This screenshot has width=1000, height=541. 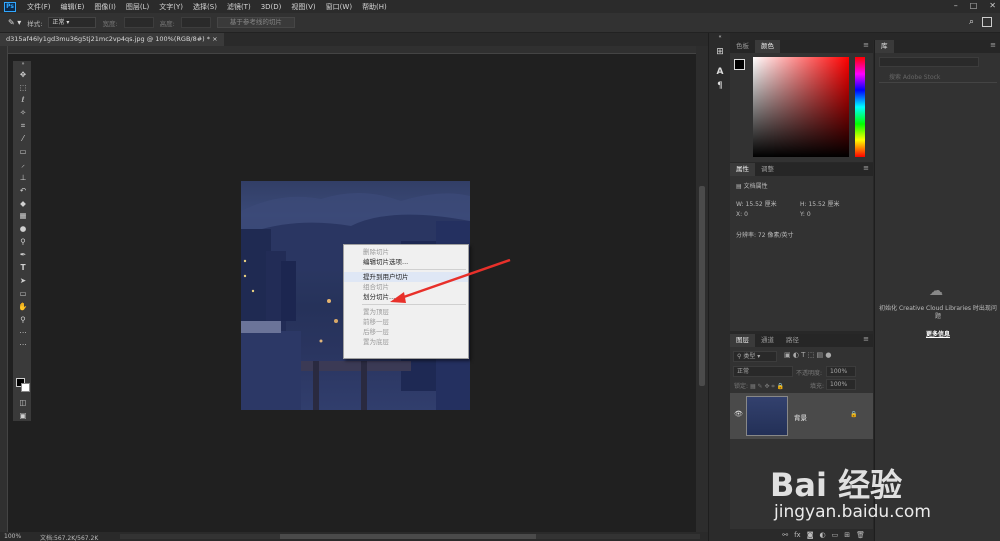 What do you see at coordinates (23, 280) in the screenshot?
I see `path-selection-tool-icon: ➤` at bounding box center [23, 280].